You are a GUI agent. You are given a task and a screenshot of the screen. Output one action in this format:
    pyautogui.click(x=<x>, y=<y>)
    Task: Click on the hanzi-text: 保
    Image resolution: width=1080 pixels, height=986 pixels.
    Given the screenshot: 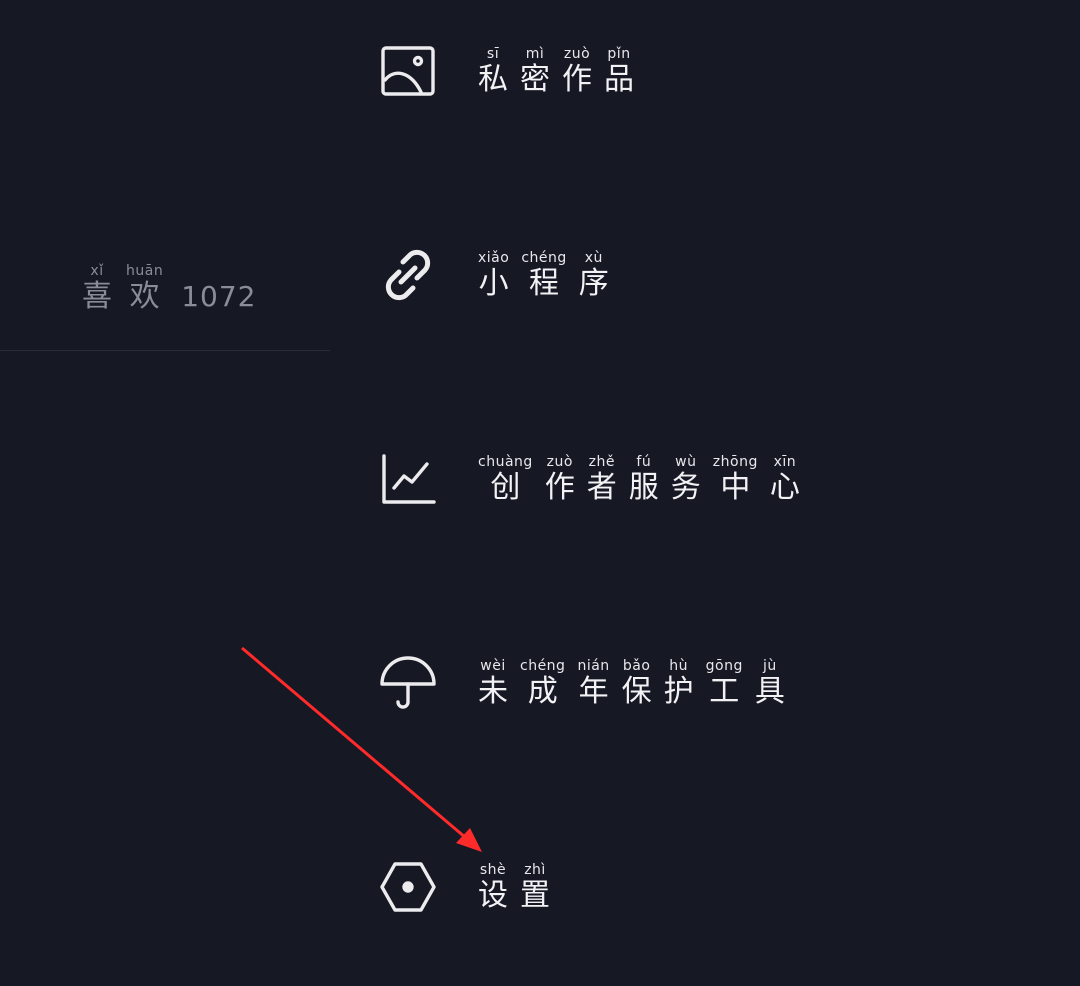 What is the action you would take?
    pyautogui.click(x=636, y=691)
    